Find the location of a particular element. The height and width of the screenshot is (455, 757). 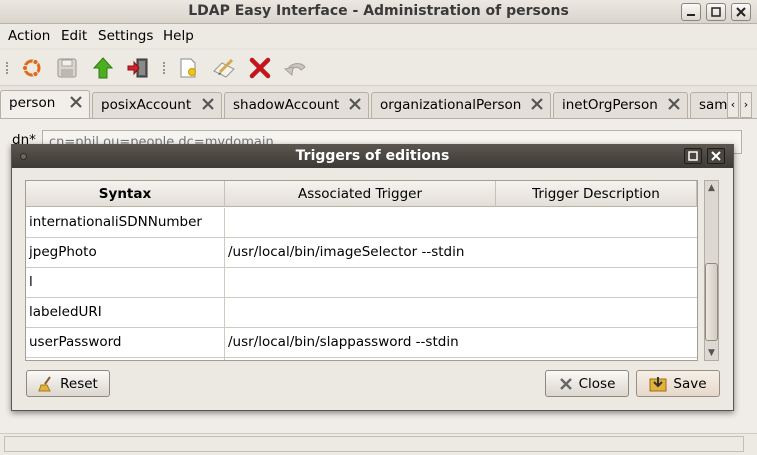

syntax-cell: jpegPhoto is located at coordinates (125, 253).